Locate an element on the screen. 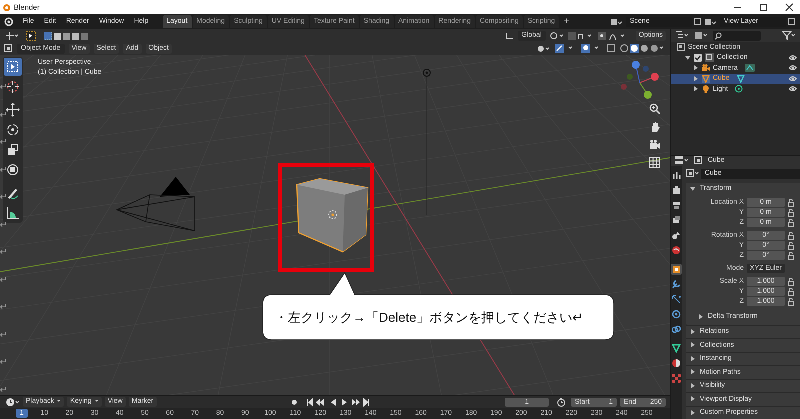 The height and width of the screenshot is (419, 800). orientation-icon is located at coordinates (510, 36).